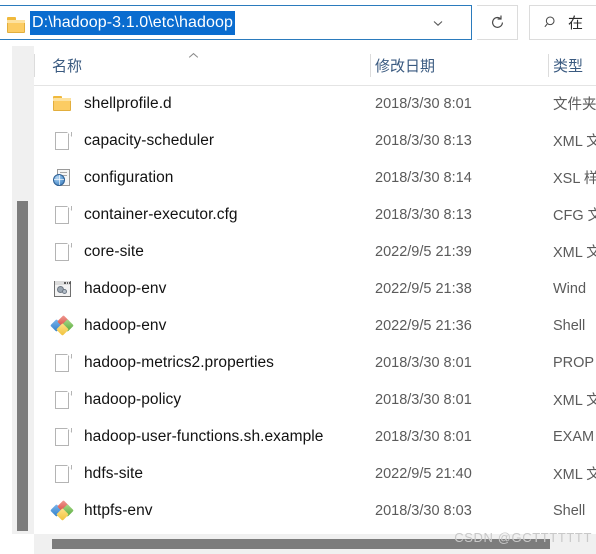  I want to click on file-type-cell: XSL 样, so click(574, 179).